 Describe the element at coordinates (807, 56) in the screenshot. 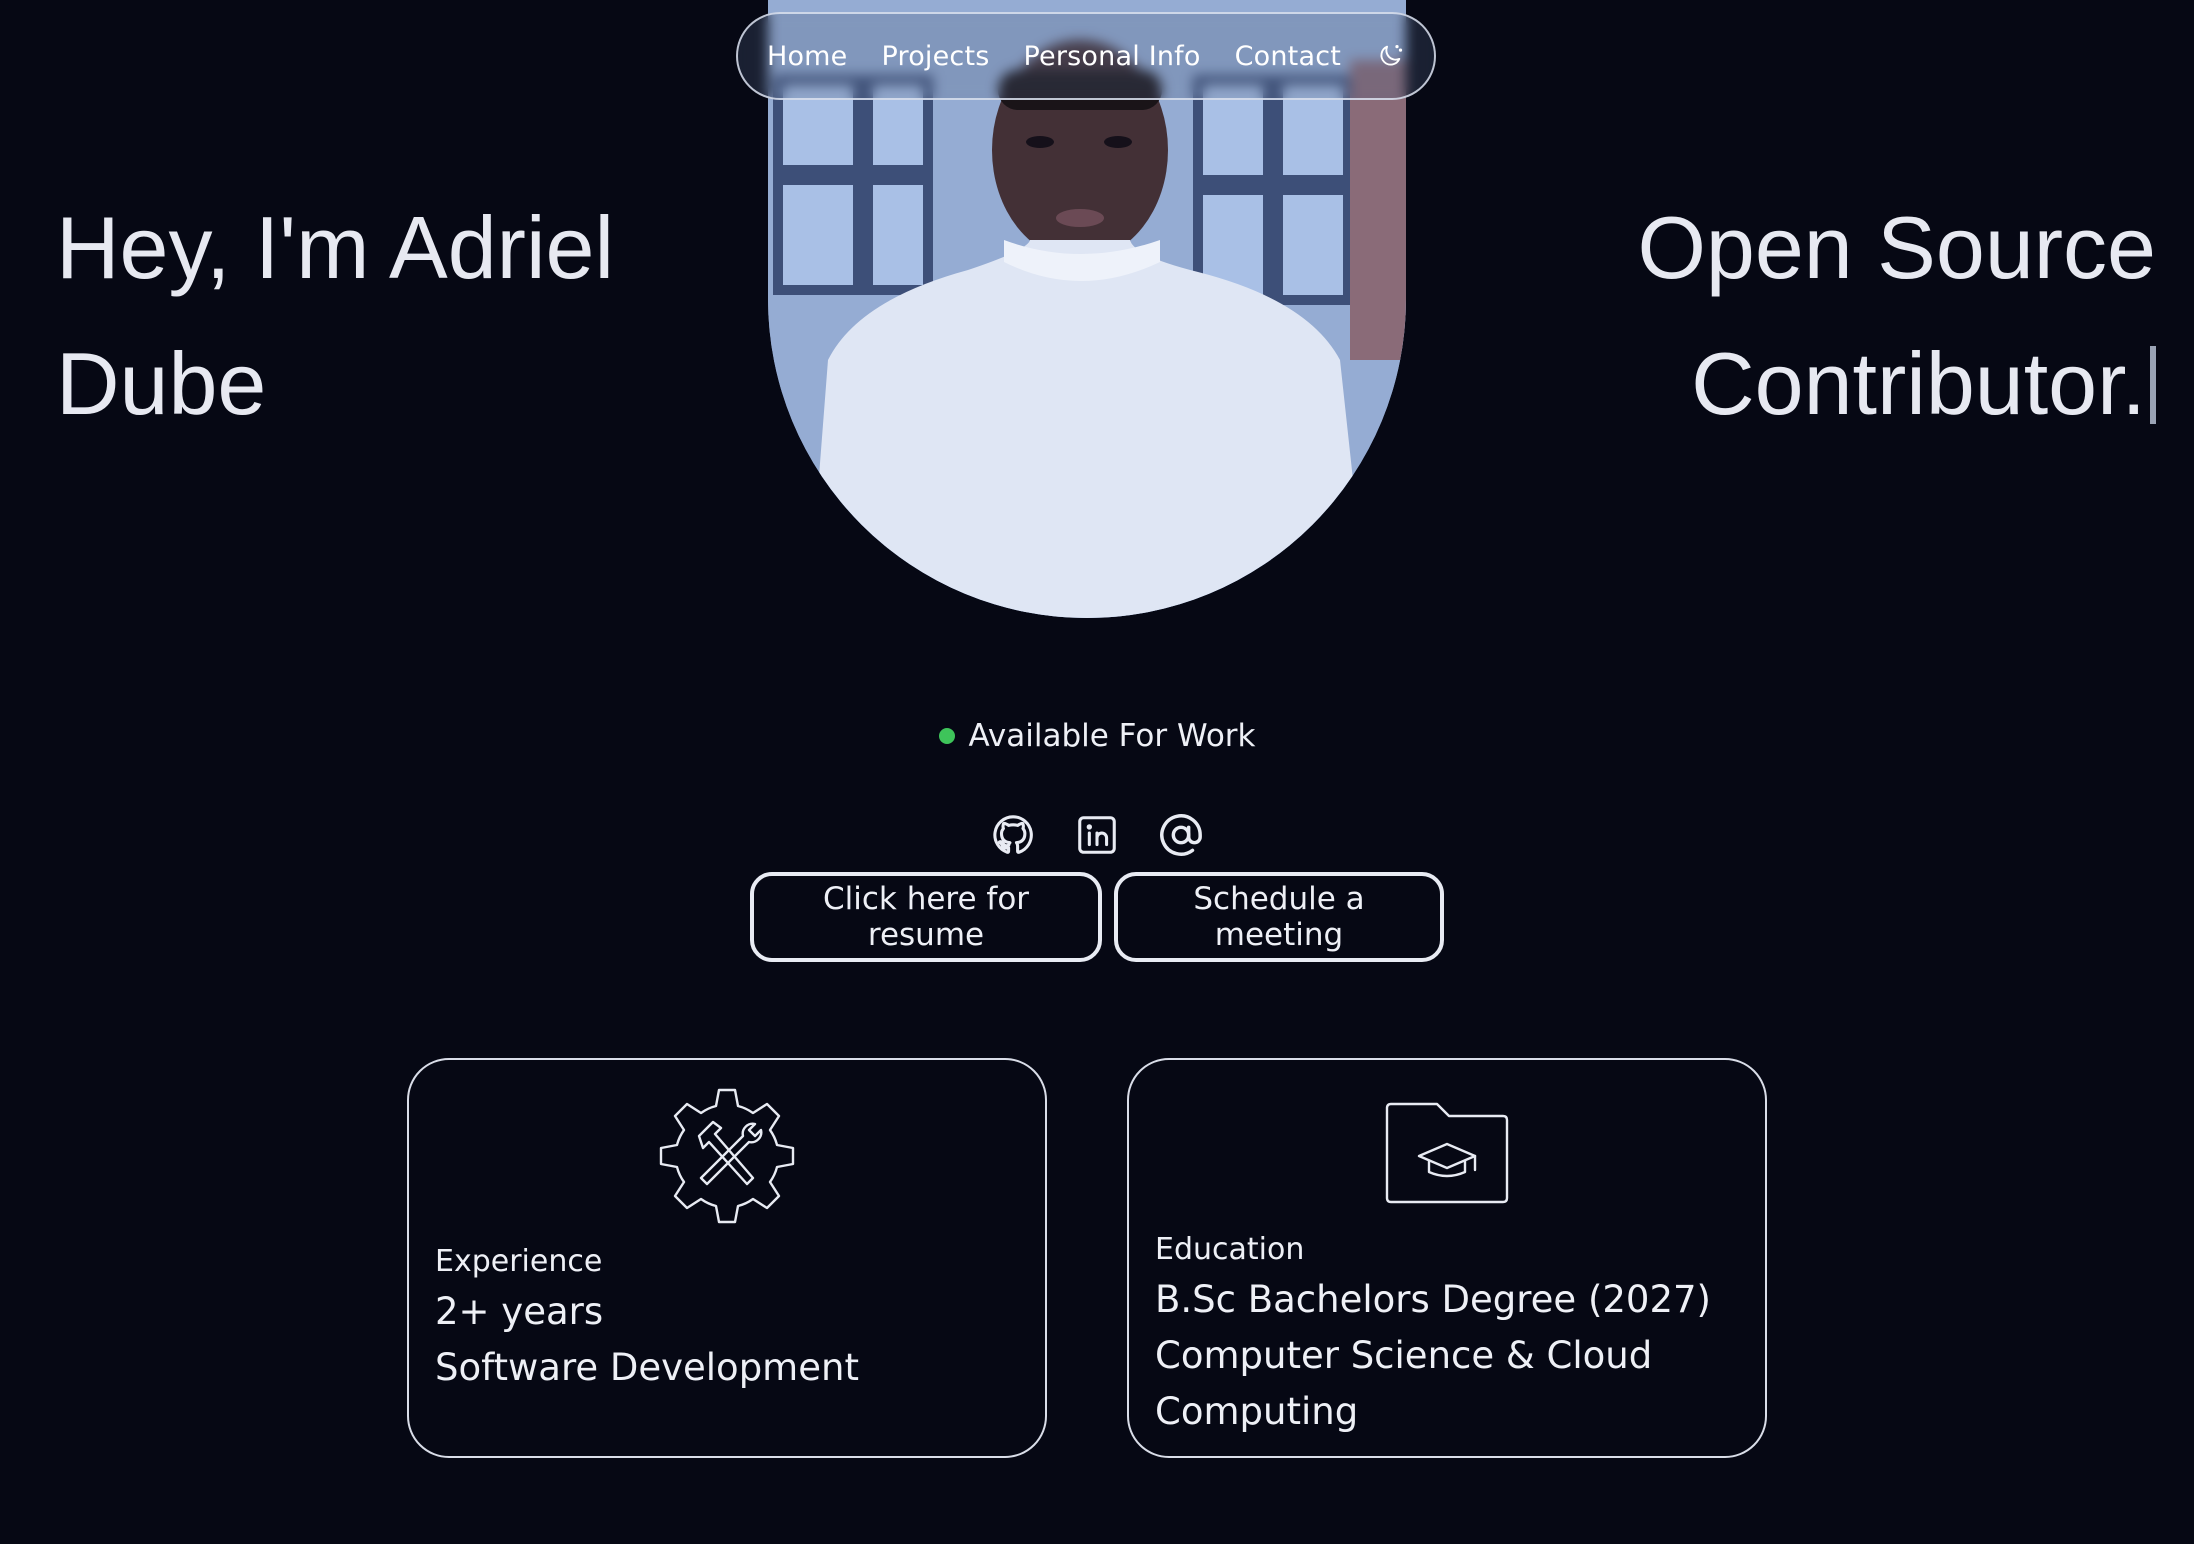

I see `nav-home-link: Home` at that location.